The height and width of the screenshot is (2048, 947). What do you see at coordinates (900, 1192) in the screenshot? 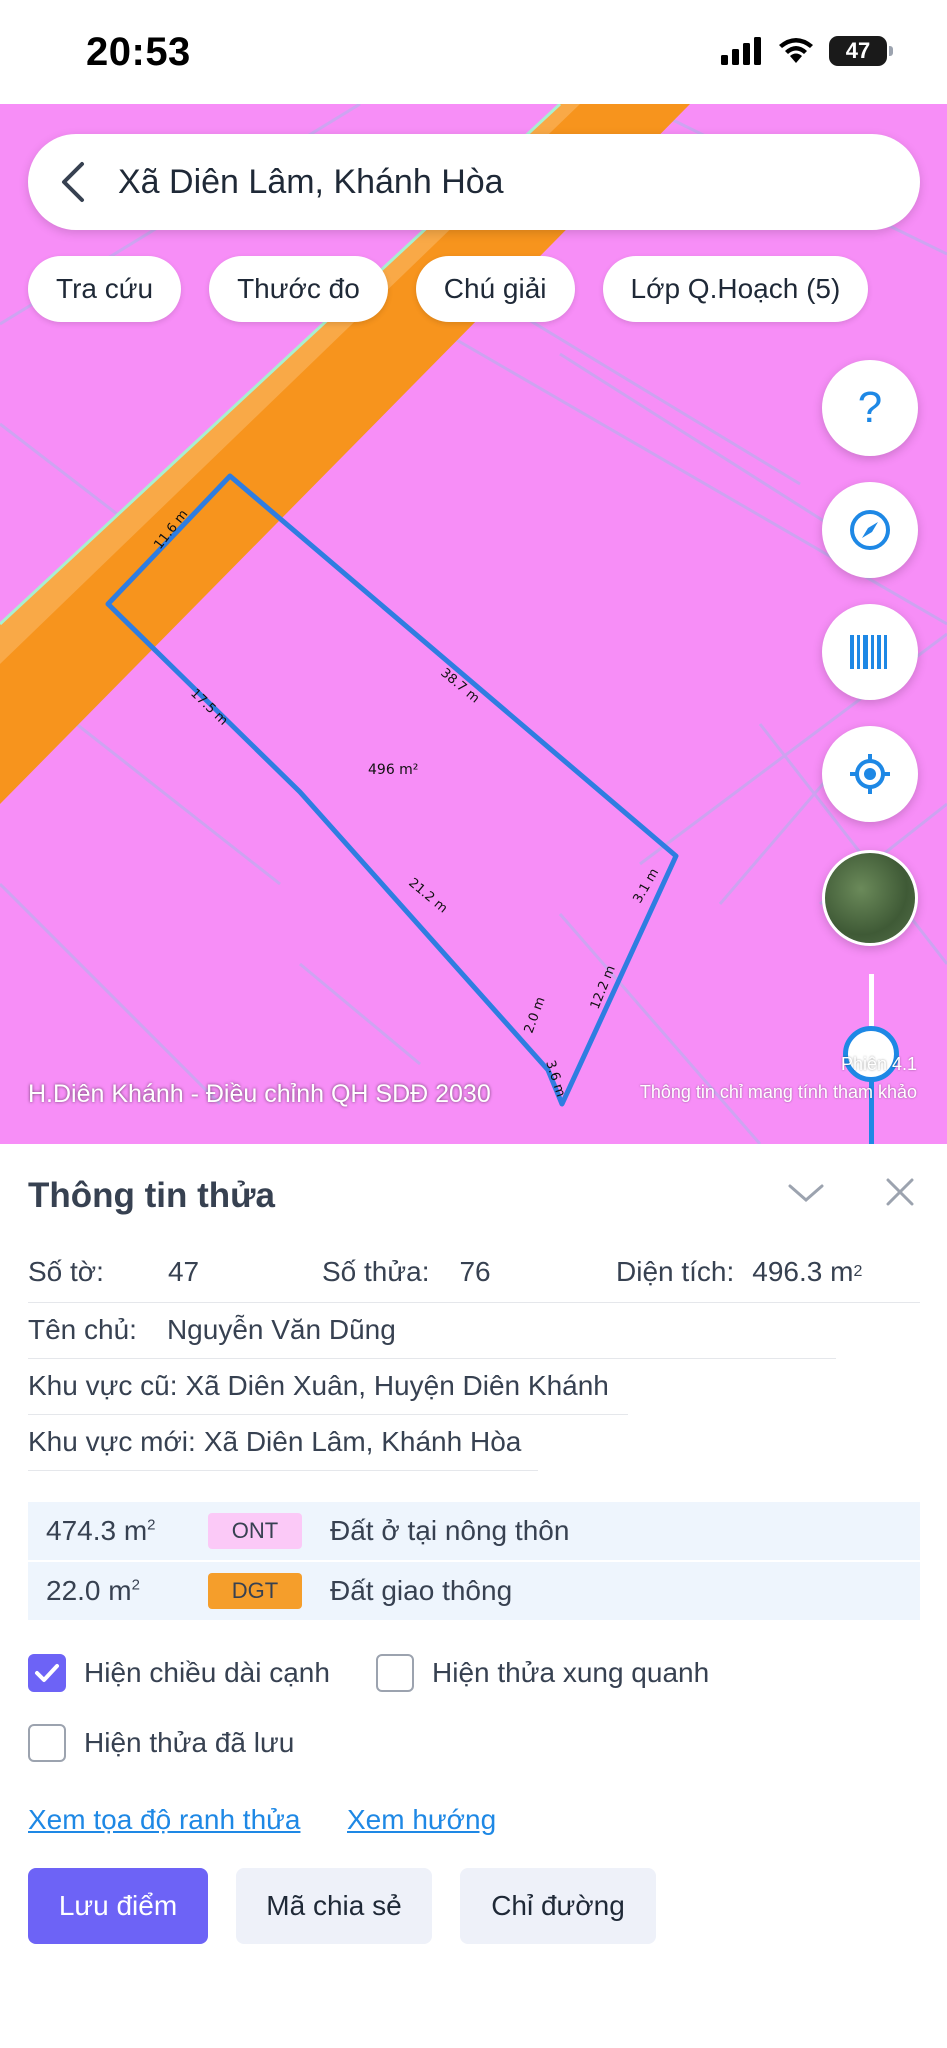
I see `close-icon` at bounding box center [900, 1192].